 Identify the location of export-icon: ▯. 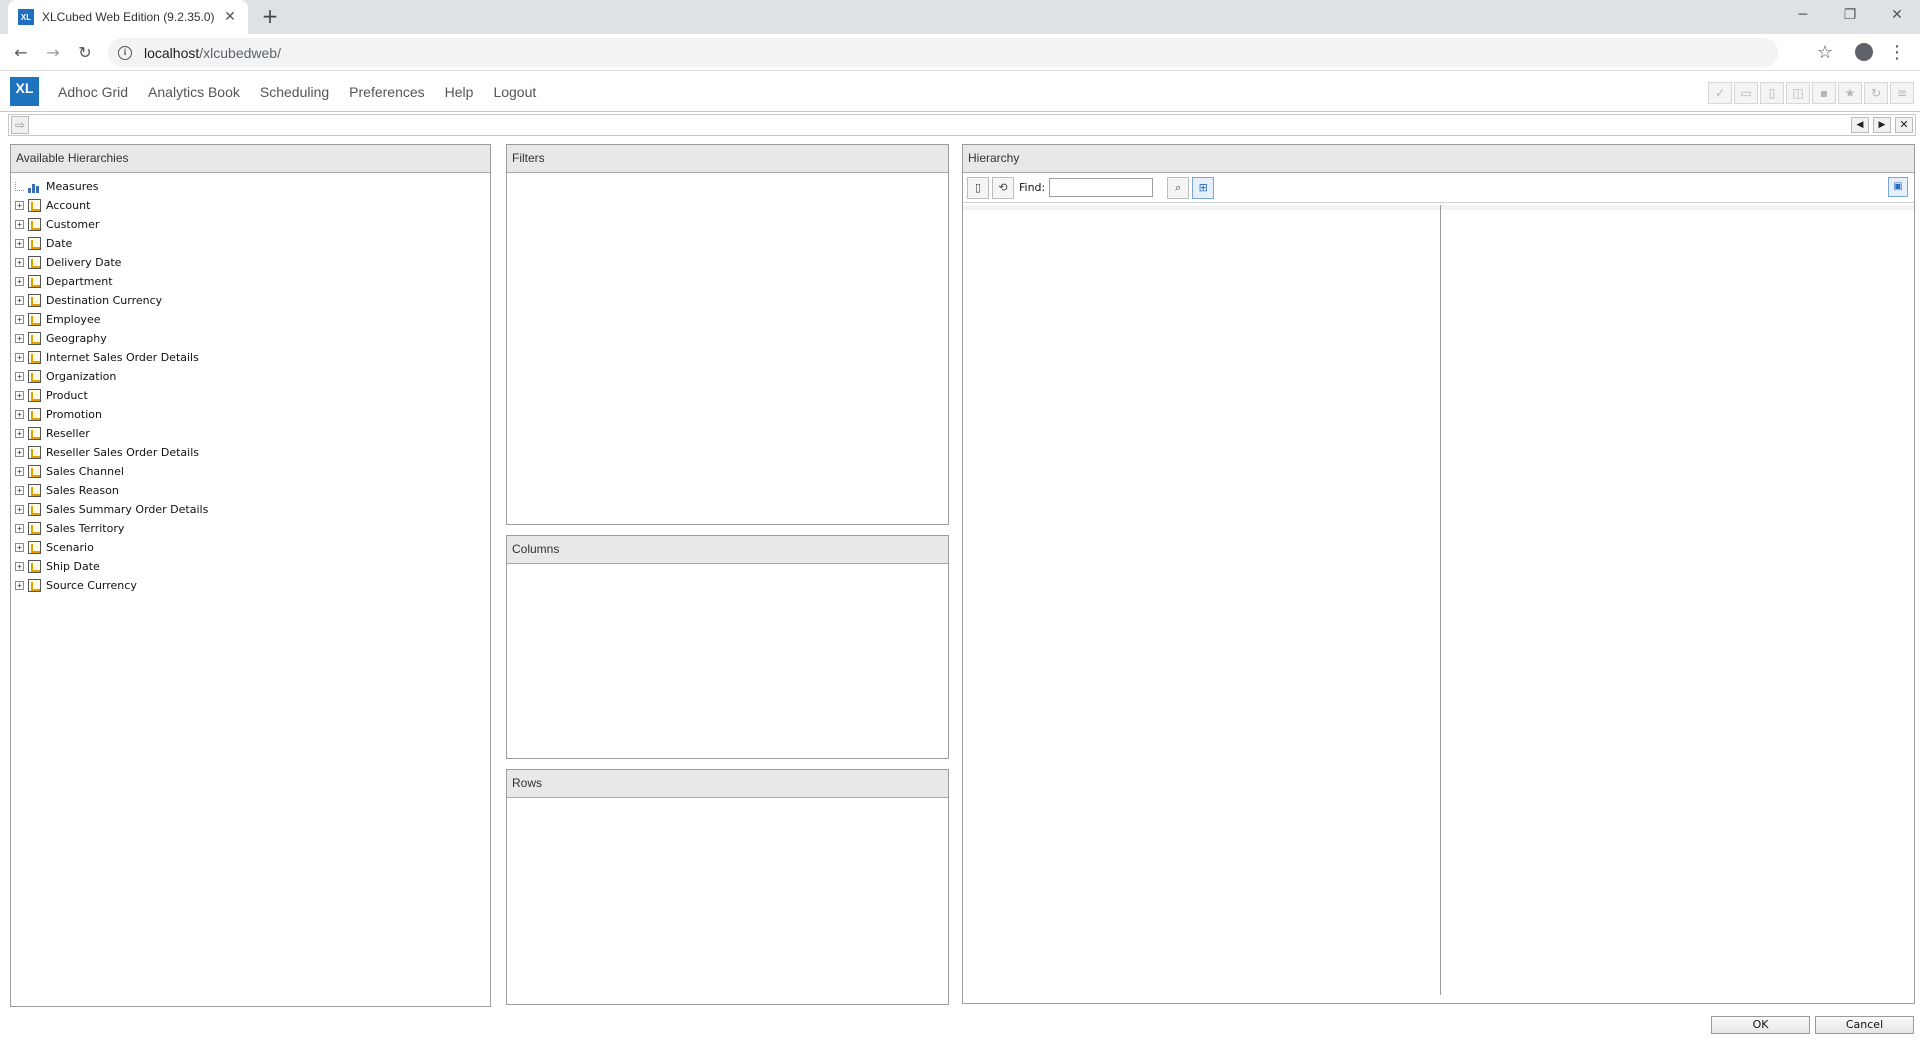
(1772, 93).